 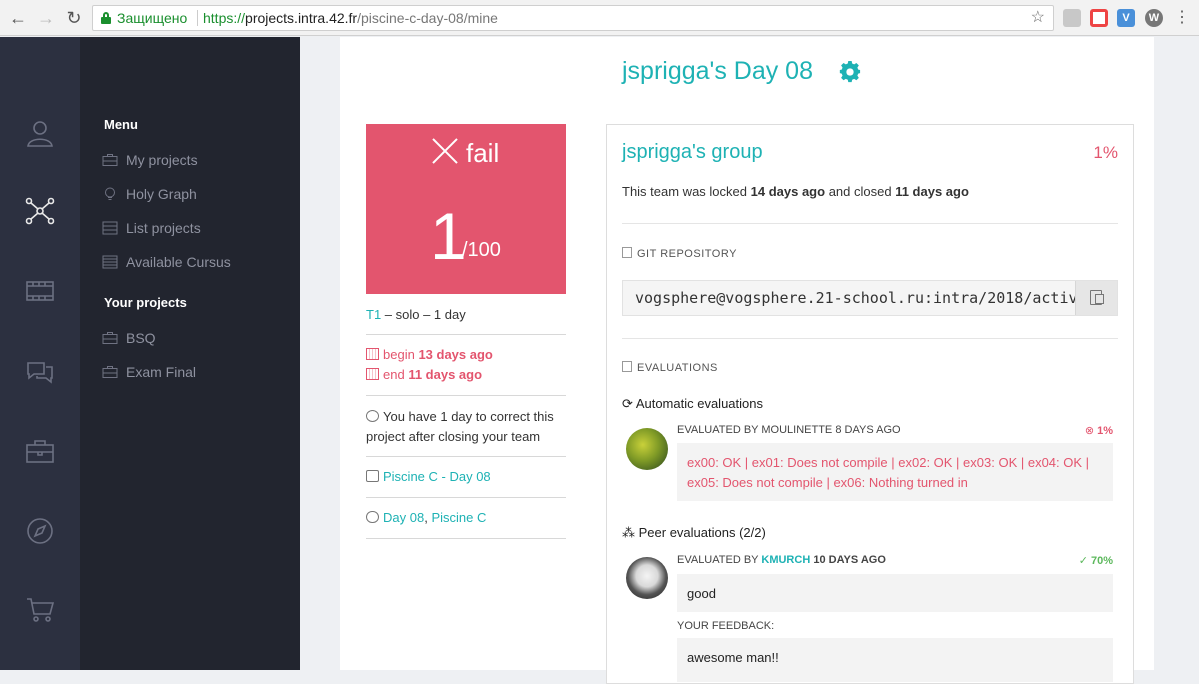 What do you see at coordinates (40, 211) in the screenshot?
I see `graph-icon` at bounding box center [40, 211].